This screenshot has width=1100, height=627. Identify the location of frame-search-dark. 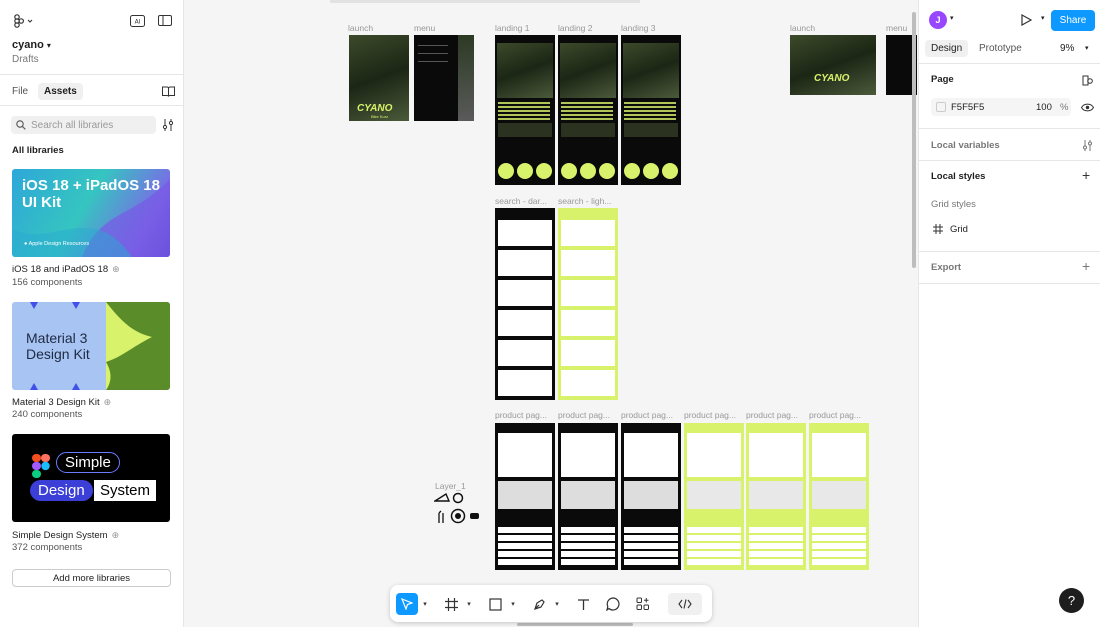
(525, 304).